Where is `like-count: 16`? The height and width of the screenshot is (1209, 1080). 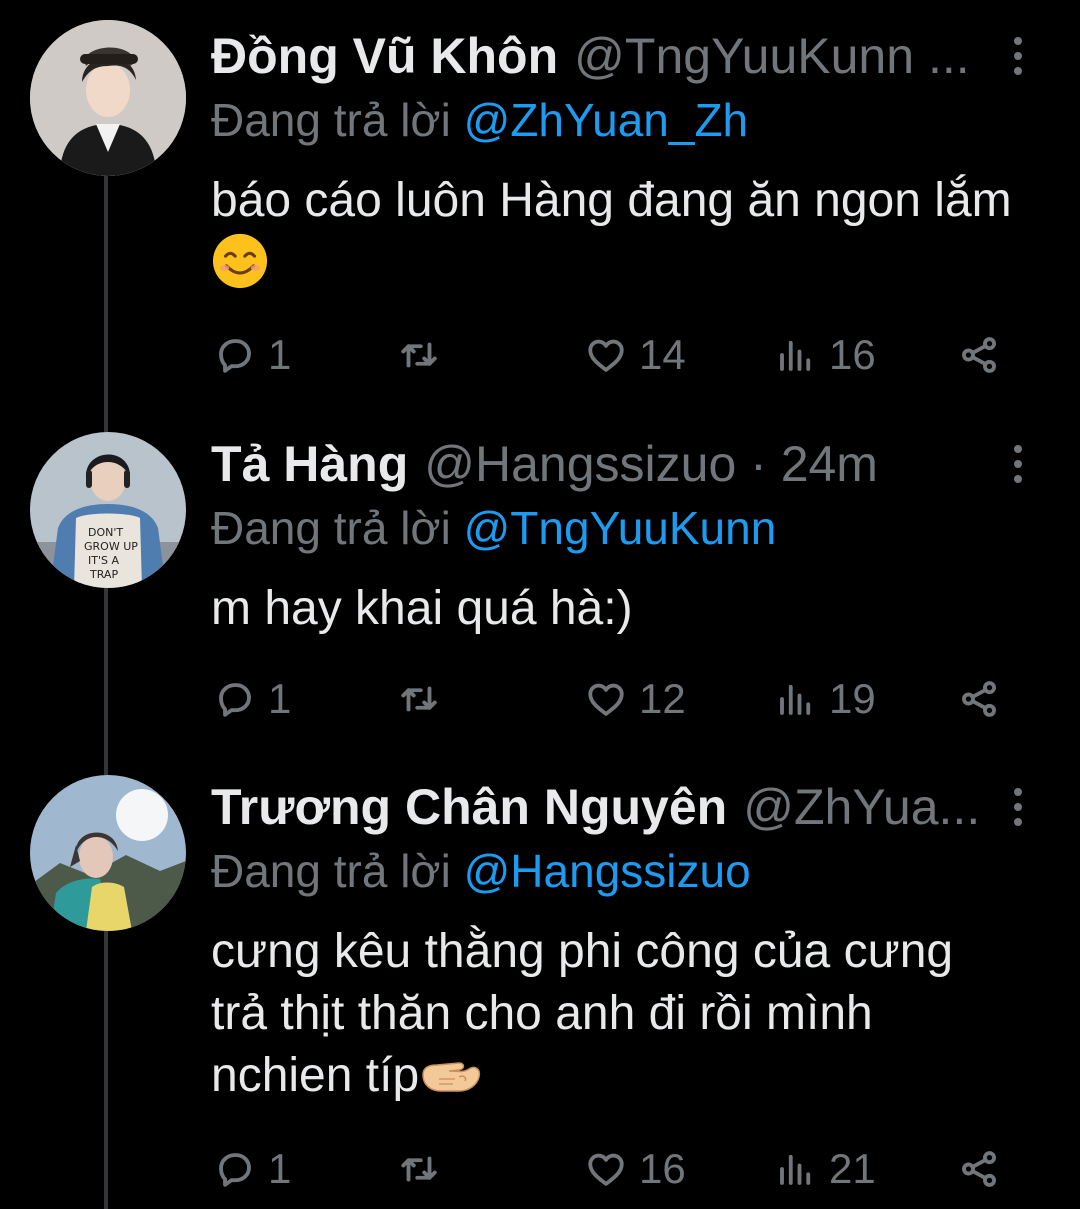 like-count: 16 is located at coordinates (662, 1168).